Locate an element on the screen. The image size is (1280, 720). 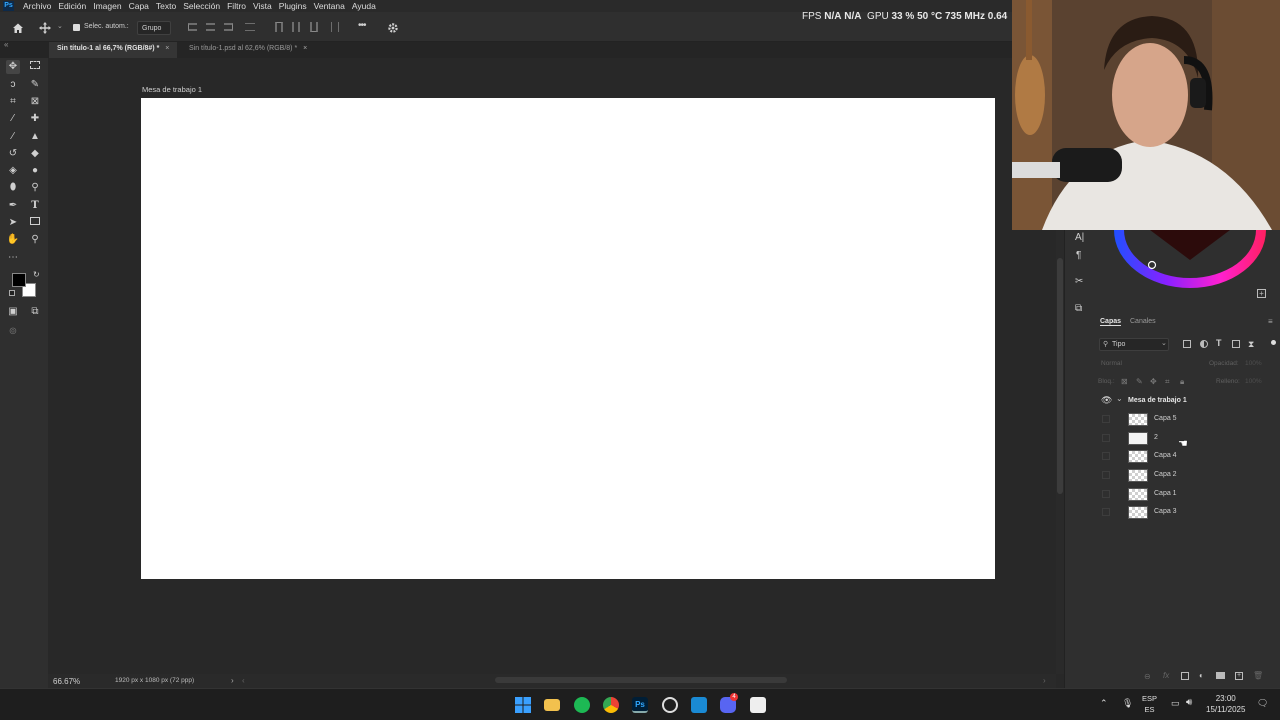
chrome-icon is located at coordinates (611, 705).